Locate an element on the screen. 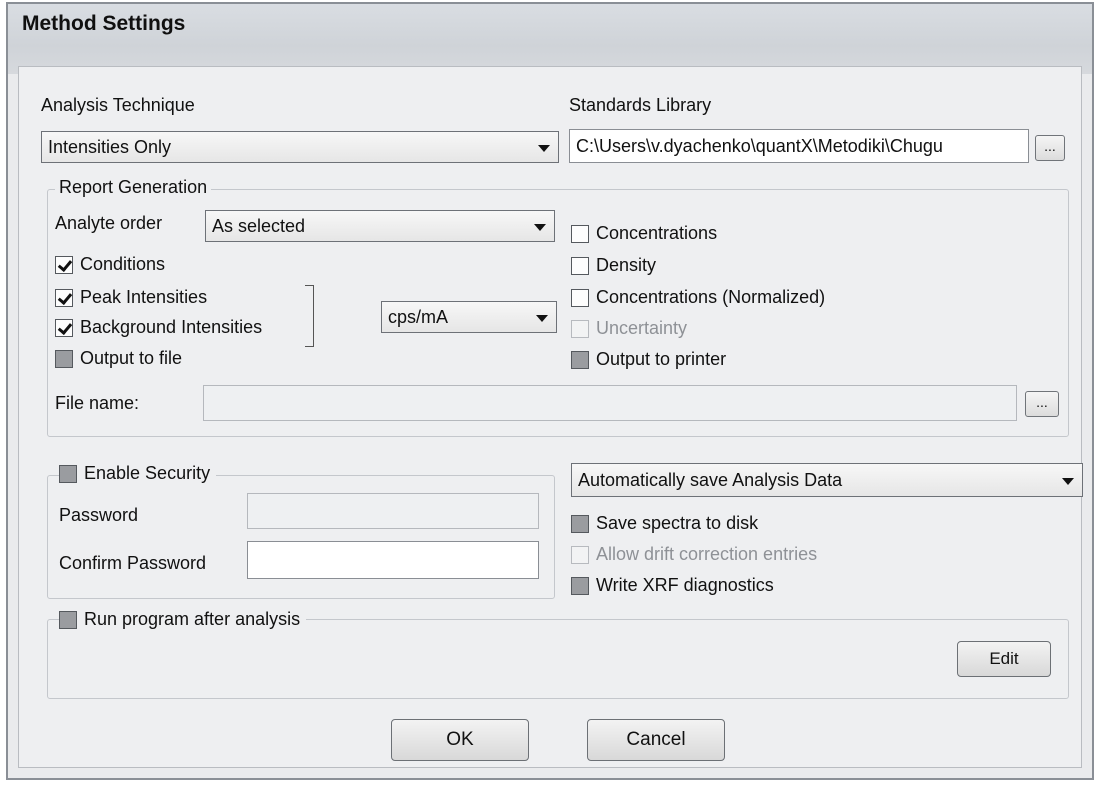  allow-drift-correction-checkbox: Allow drift correction entries is located at coordinates (694, 554).